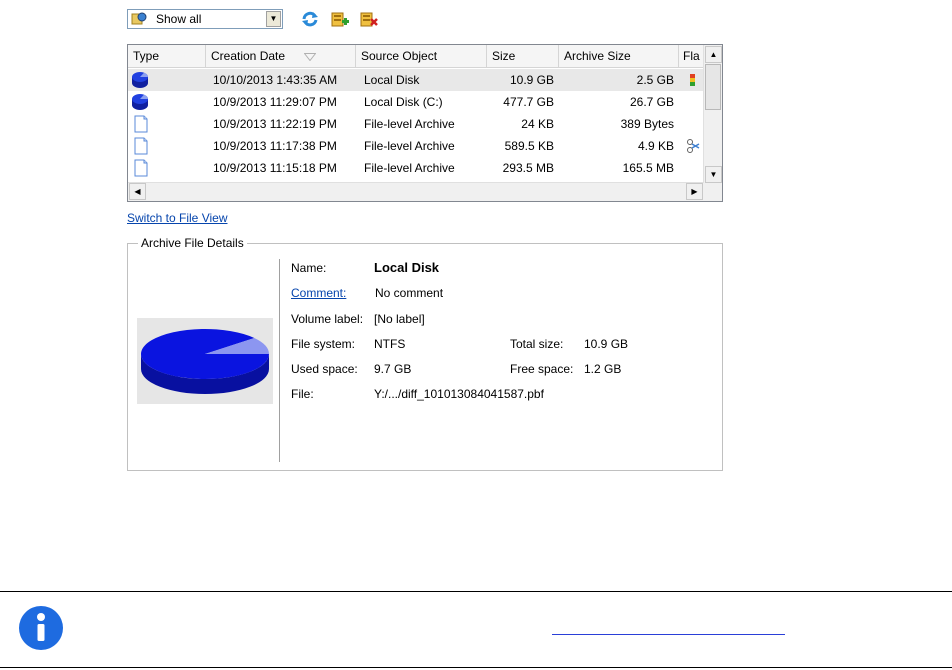  What do you see at coordinates (713, 174) in the screenshot?
I see `scroll-down-icon: ▼` at bounding box center [713, 174].